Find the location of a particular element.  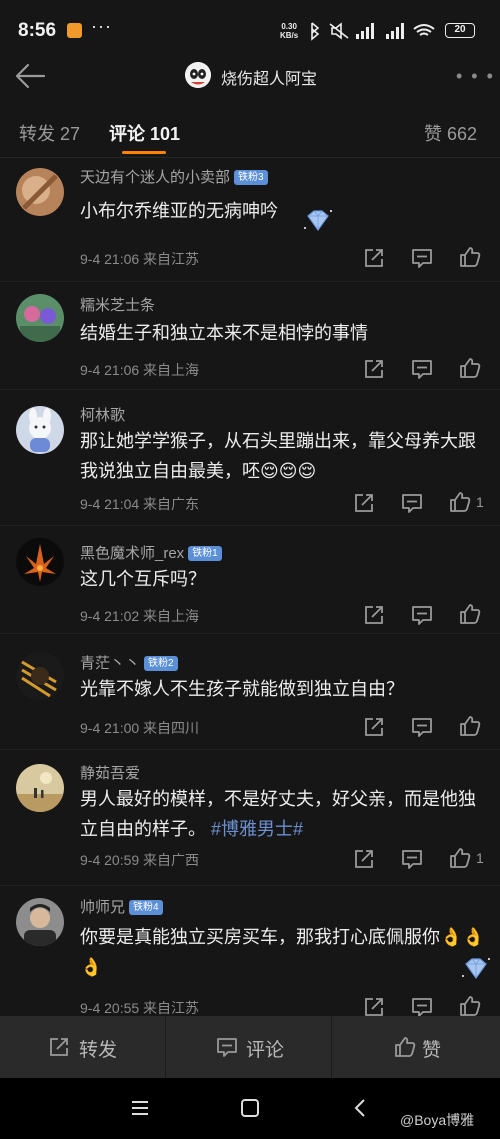

comment-button: 评论 is located at coordinates (249, 1047).